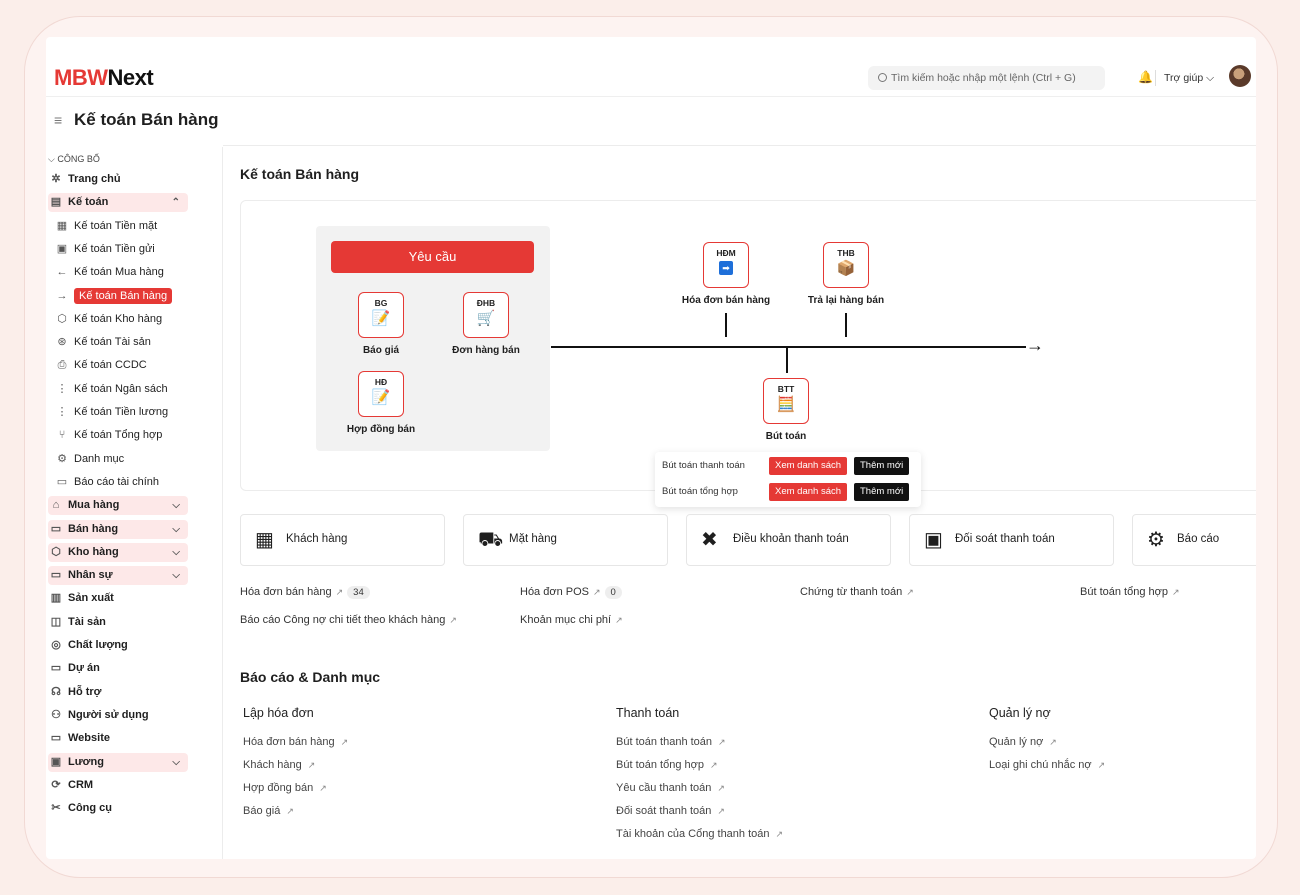  I want to click on sidebar-item-label: Kế toán Tiền mặt, so click(116, 225).